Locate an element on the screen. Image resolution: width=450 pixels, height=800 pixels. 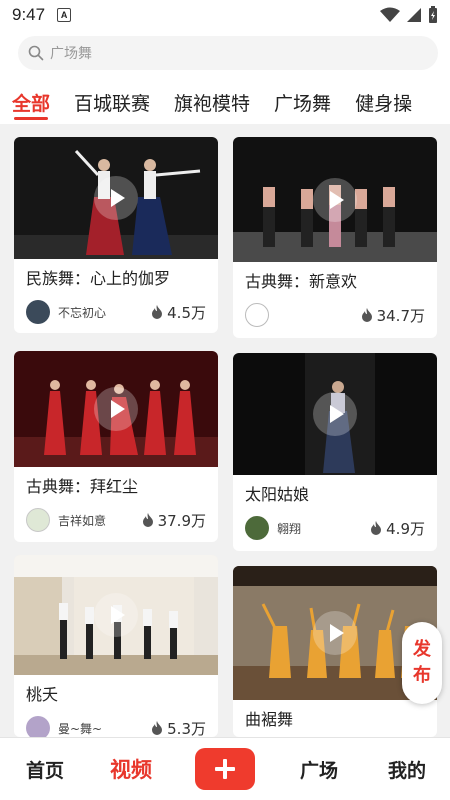
notification-icon: A is located at coordinates (64, 15).